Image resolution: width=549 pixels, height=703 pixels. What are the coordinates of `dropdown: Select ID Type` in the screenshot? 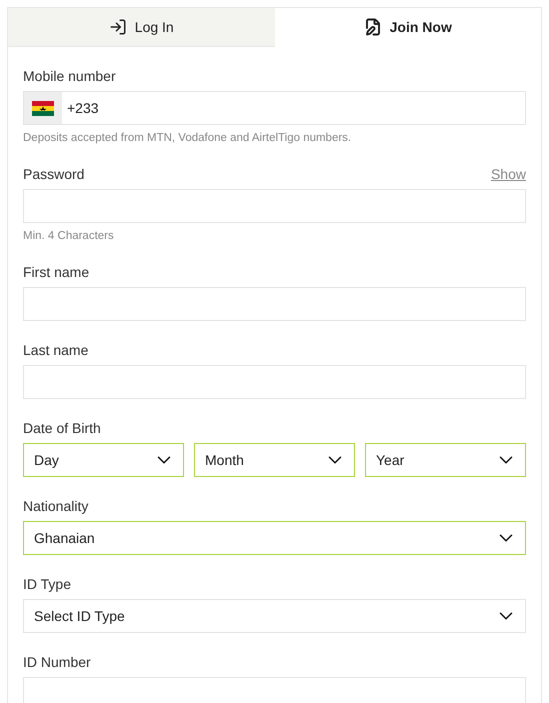 It's located at (274, 616).